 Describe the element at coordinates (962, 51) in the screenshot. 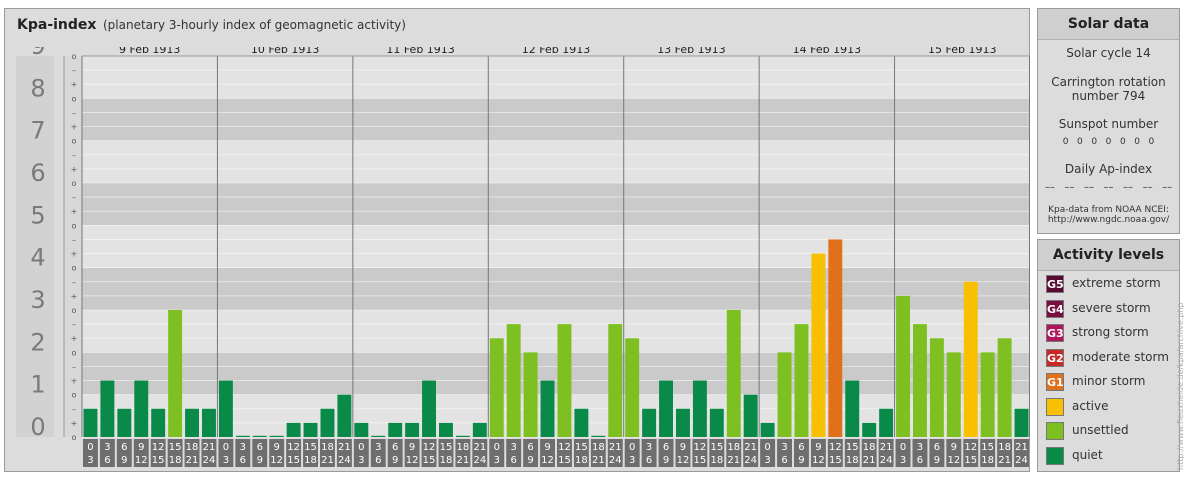

I see `day-label: 15 Feb 1913` at that location.